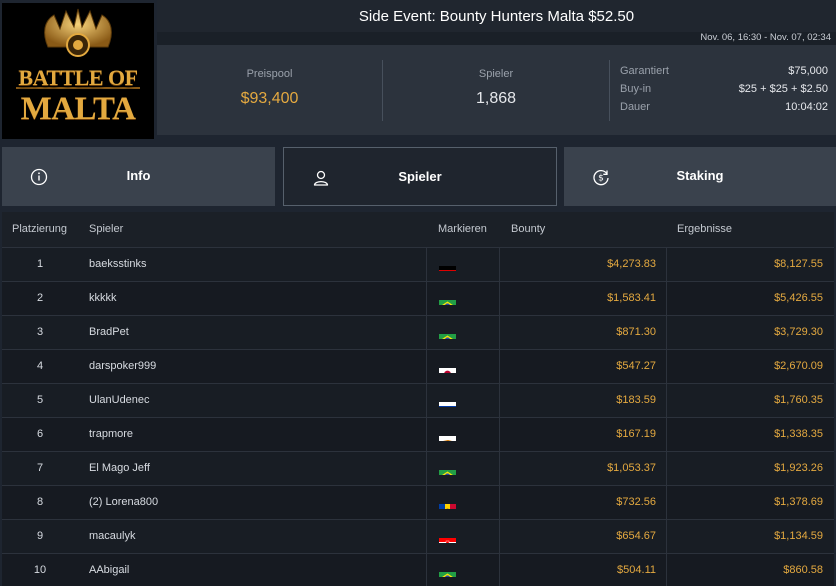 The image size is (836, 586). What do you see at coordinates (119, 400) in the screenshot?
I see `player-name-cell: UlanUdenec` at bounding box center [119, 400].